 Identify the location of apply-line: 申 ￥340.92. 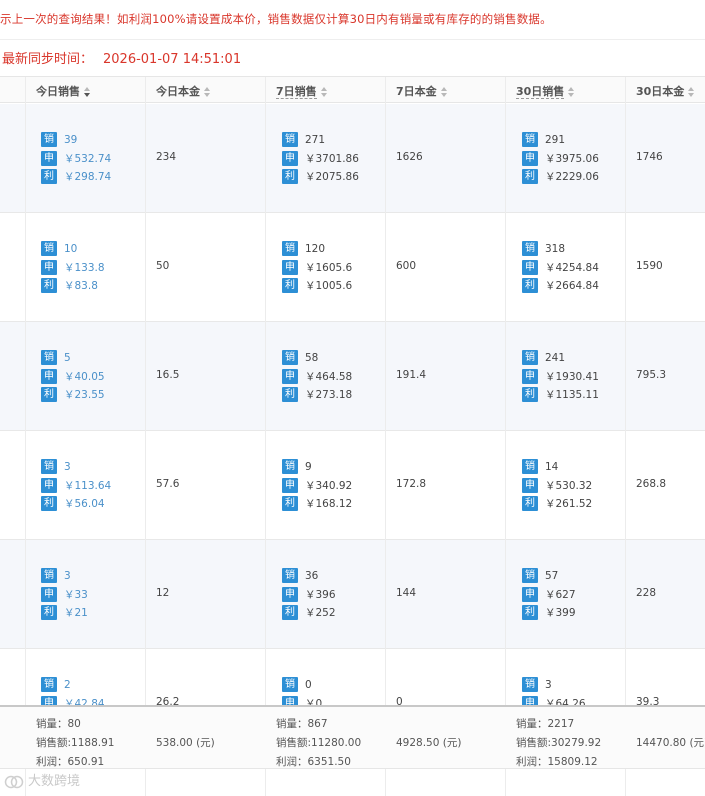
(317, 485).